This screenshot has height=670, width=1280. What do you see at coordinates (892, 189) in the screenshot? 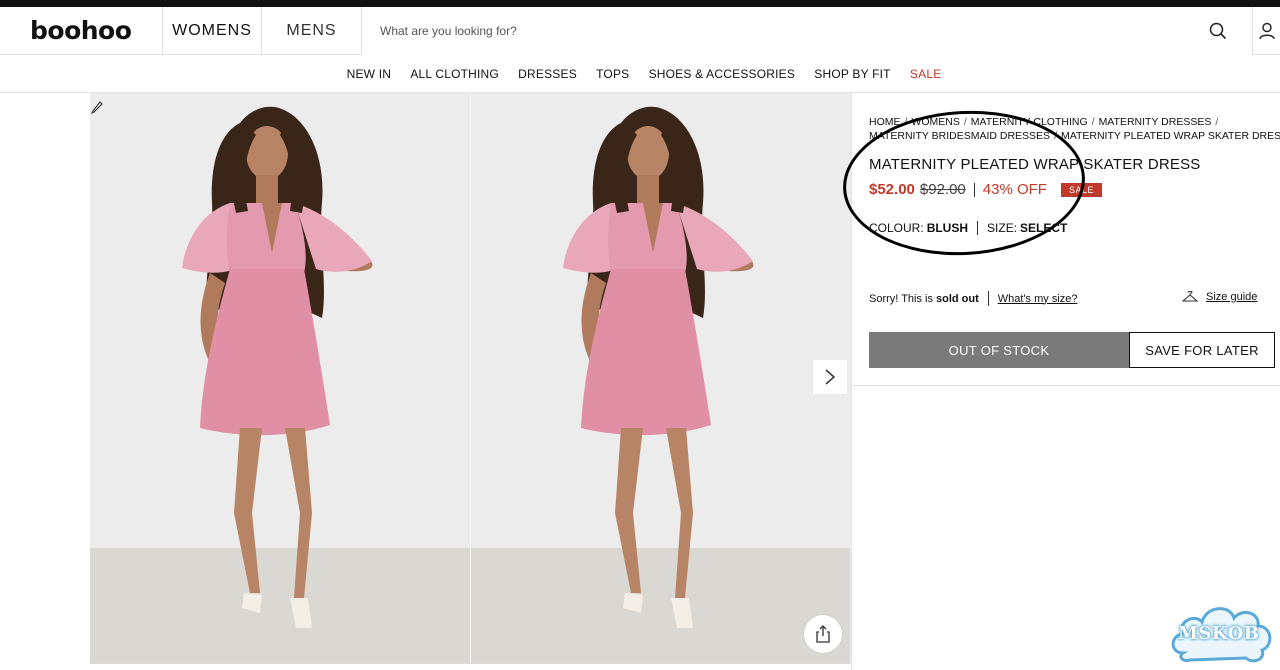
I see `current-price: $52.00` at bounding box center [892, 189].